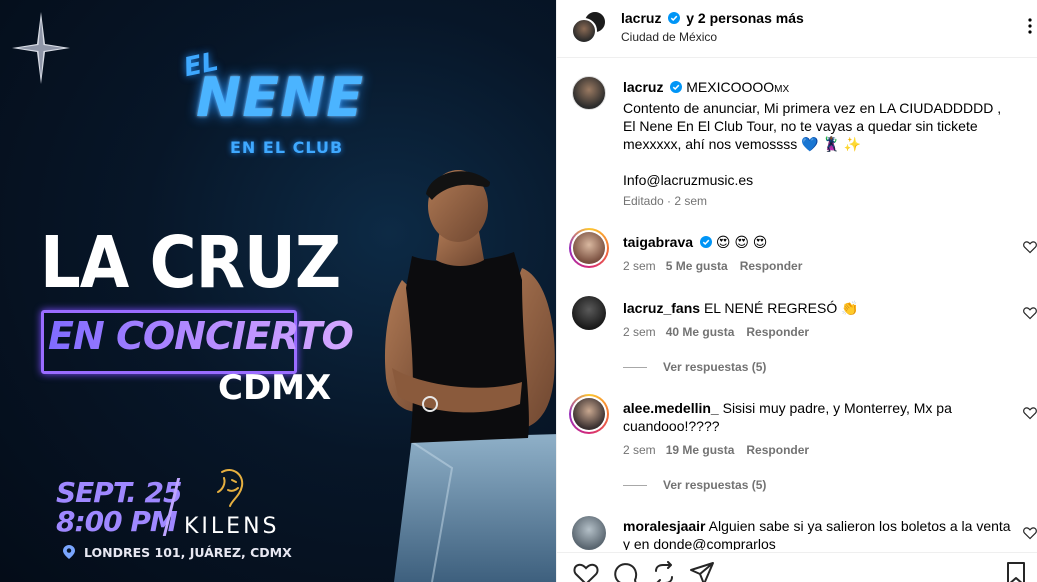  What do you see at coordinates (1016, 571) in the screenshot?
I see `save-icon` at bounding box center [1016, 571].